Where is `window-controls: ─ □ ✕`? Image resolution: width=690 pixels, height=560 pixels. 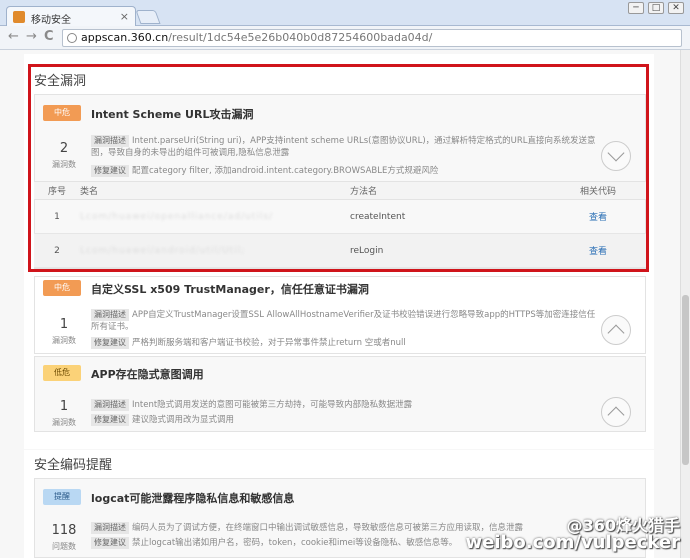 window-controls: ─ □ ✕ is located at coordinates (656, 8).